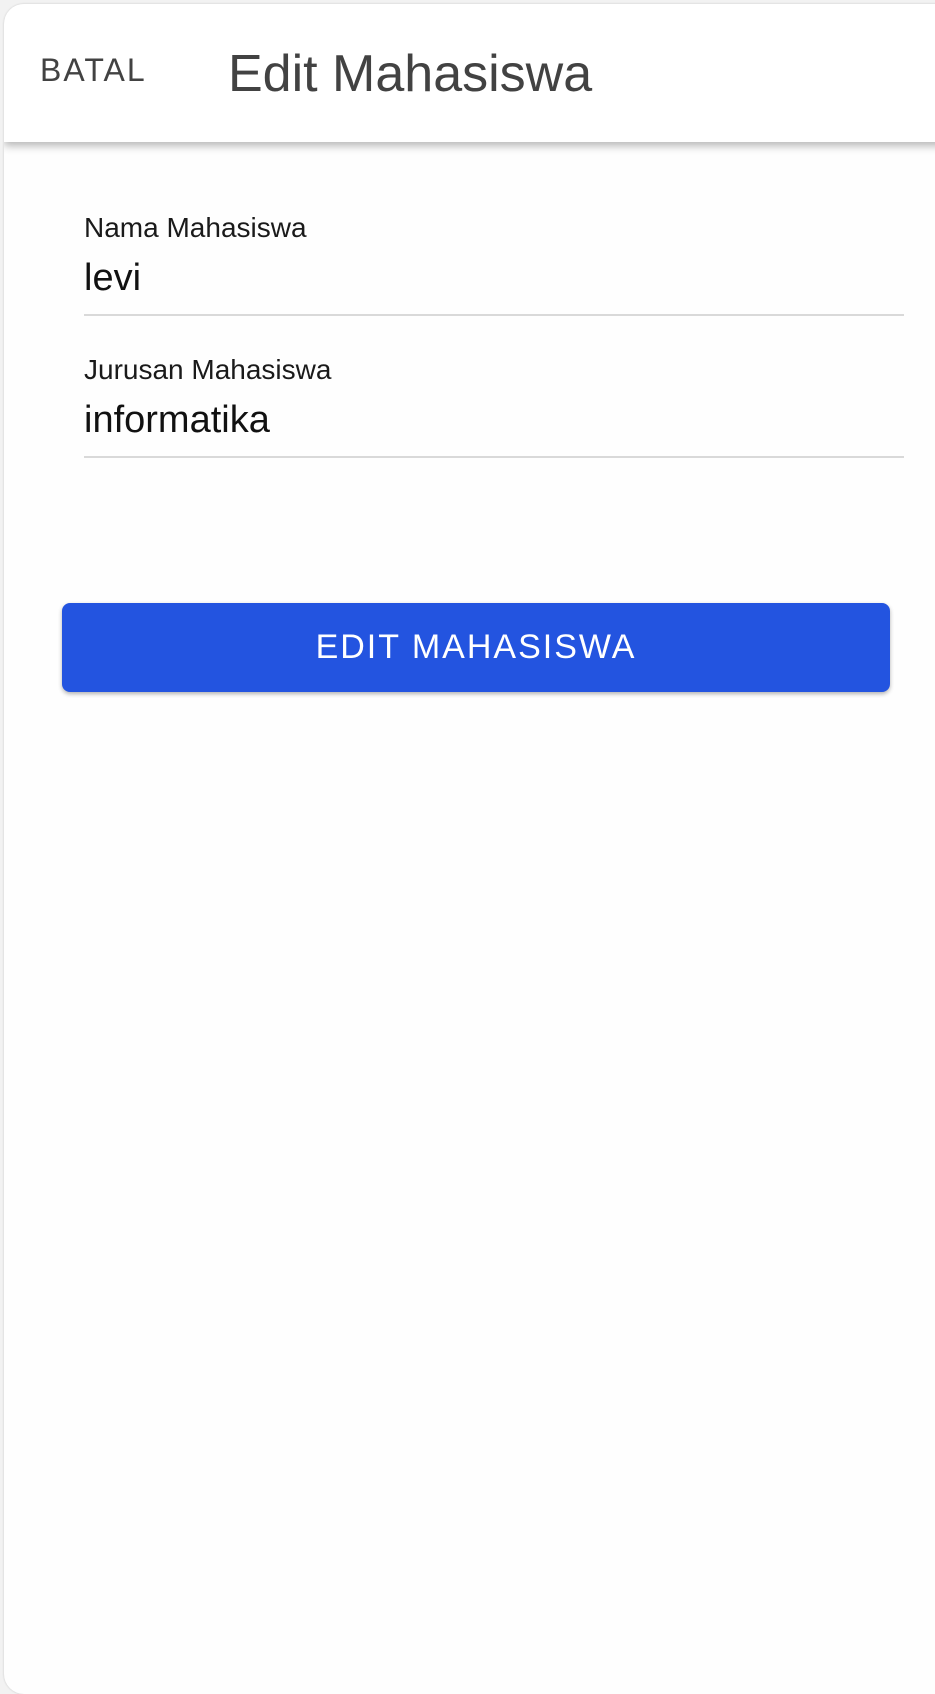 The width and height of the screenshot is (935, 1694). I want to click on cancel-button: BATAL, so click(93, 70).